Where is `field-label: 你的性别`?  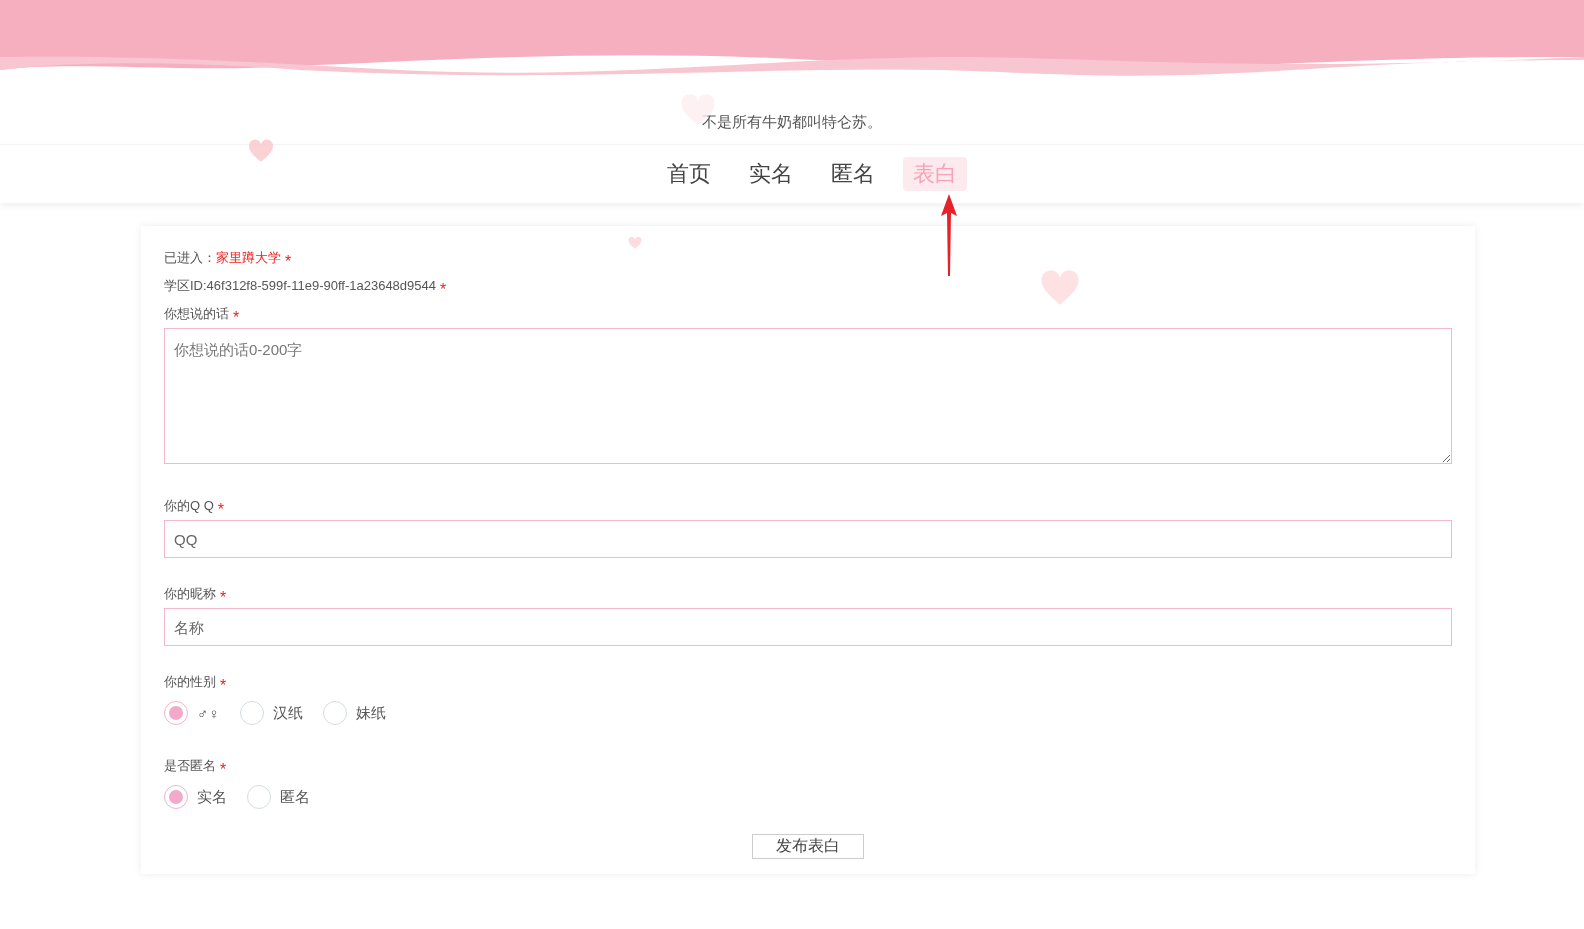 field-label: 你的性别 is located at coordinates (190, 682).